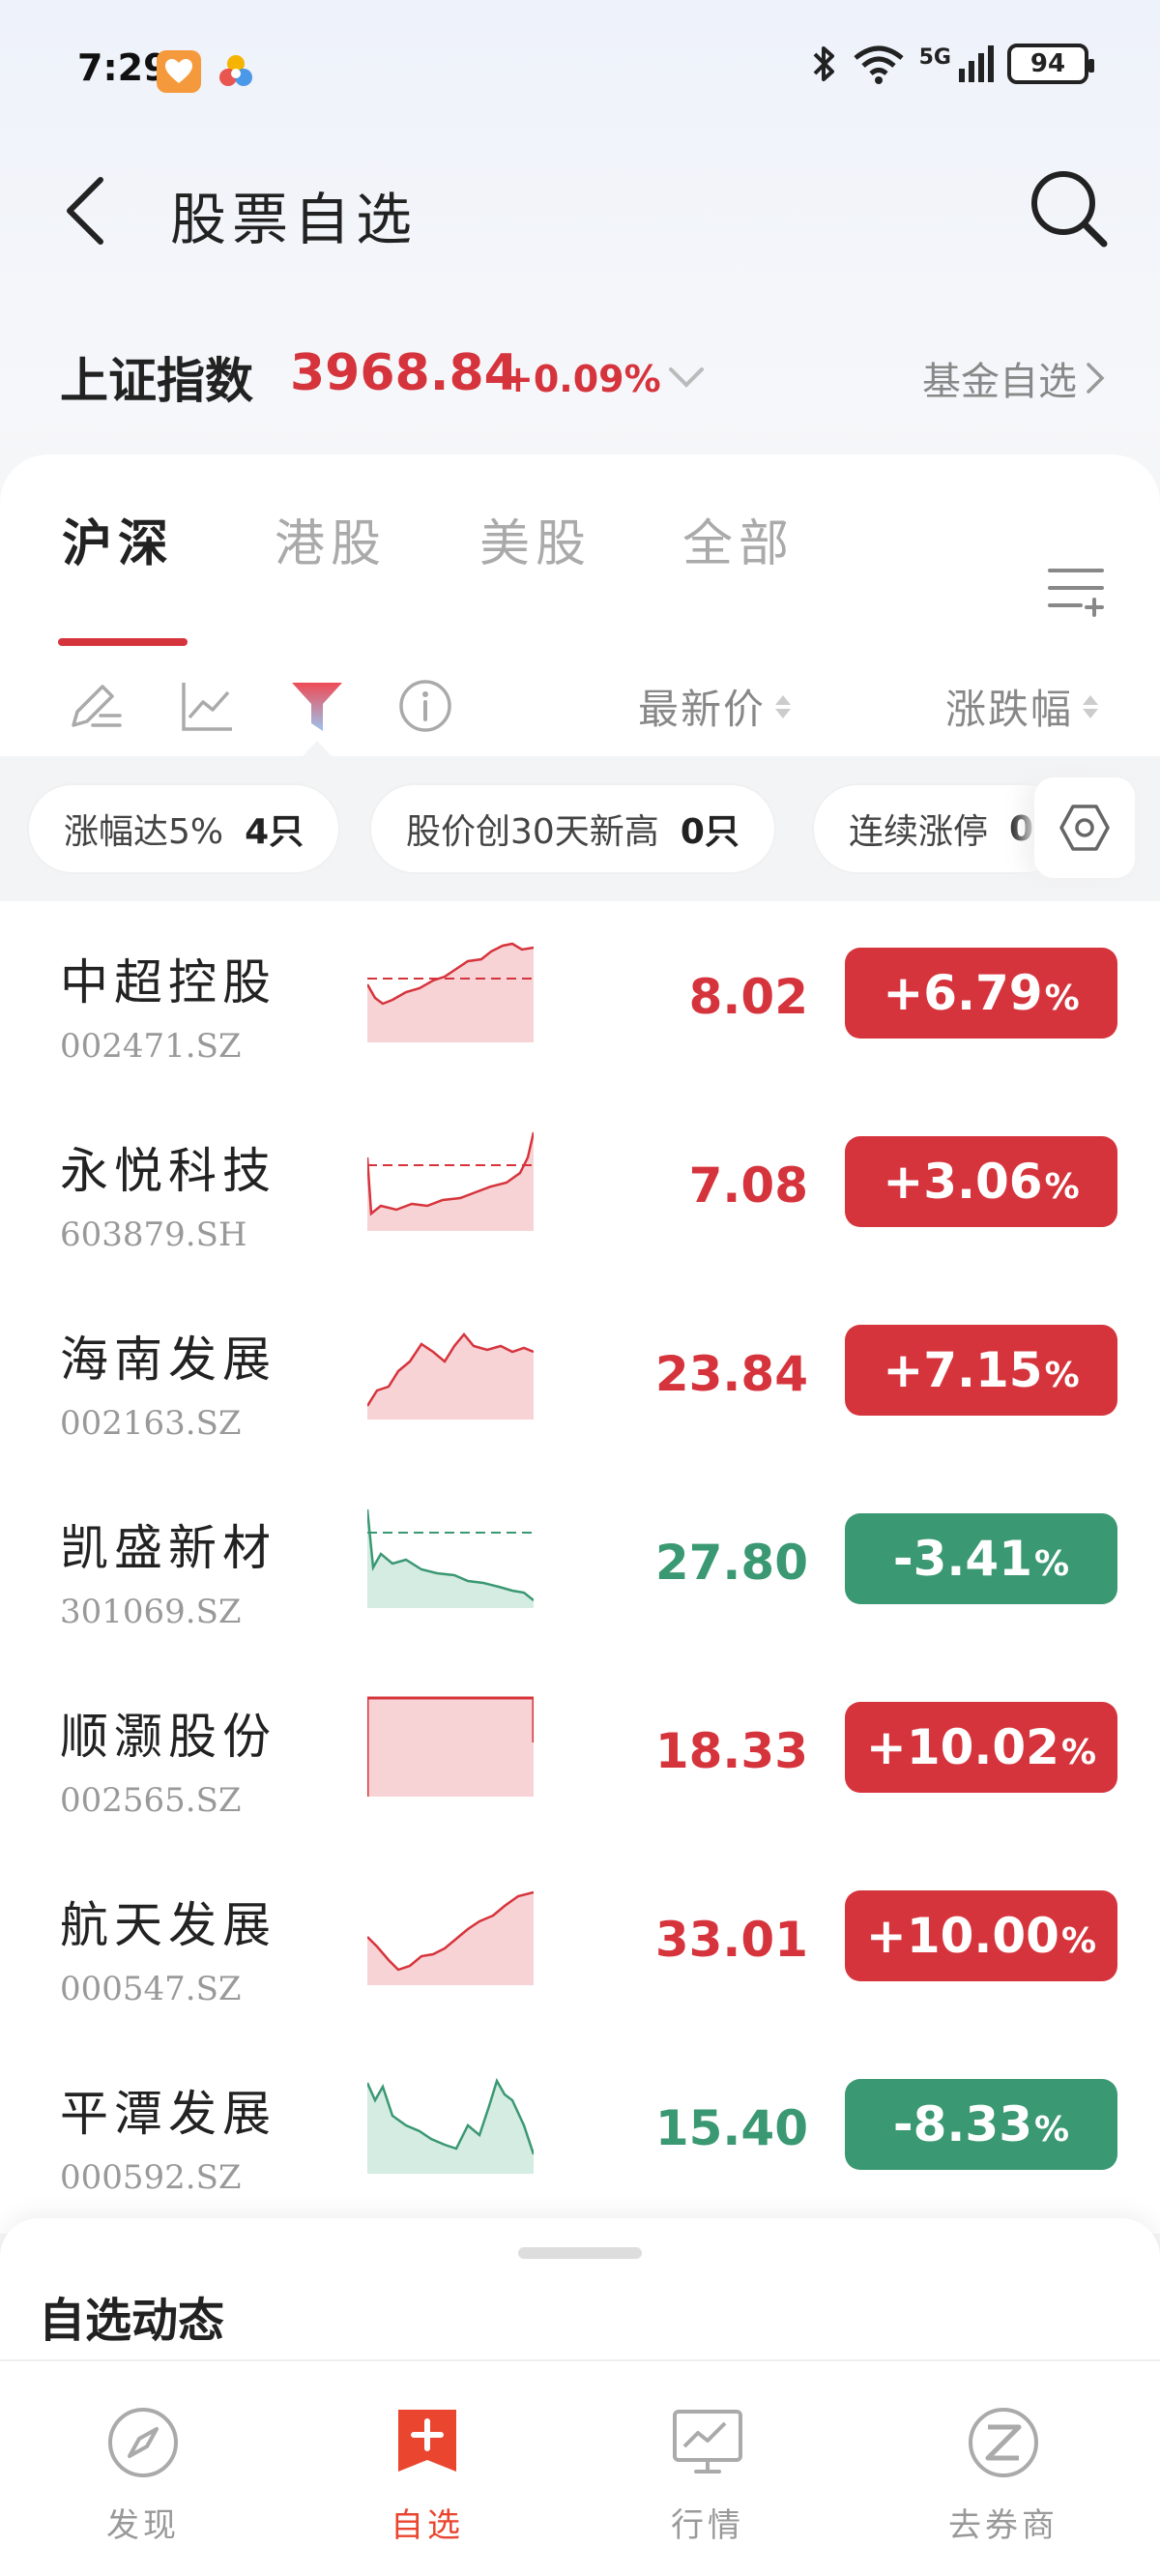 This screenshot has height=2576, width=1160. I want to click on nav-watchlist: 自选, so click(428, 2475).